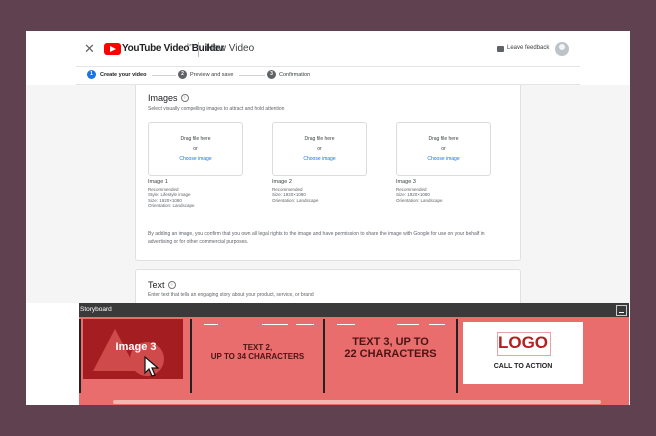  I want to click on image-1-dropzone: Drag file here or Choose image, so click(195, 149).